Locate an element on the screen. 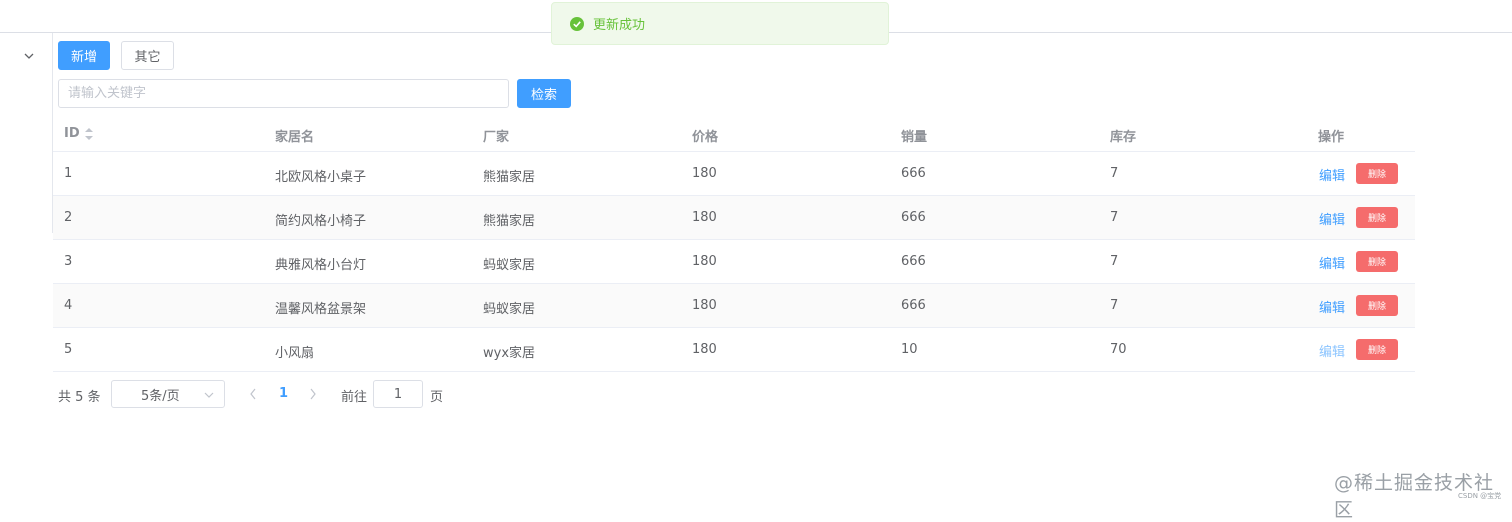 Image resolution: width=1512 pixels, height=522 pixels. watermark-sub: CSDN @宝党 is located at coordinates (1480, 496).